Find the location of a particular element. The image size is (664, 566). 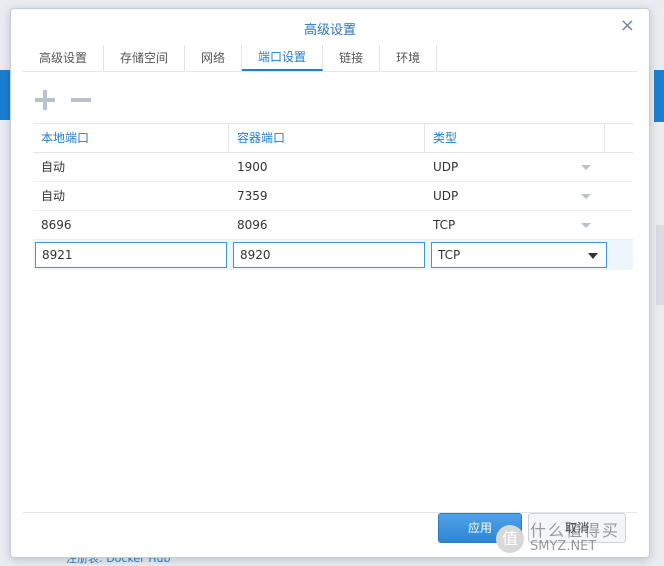

container-port-cell: 7359 is located at coordinates (252, 196).